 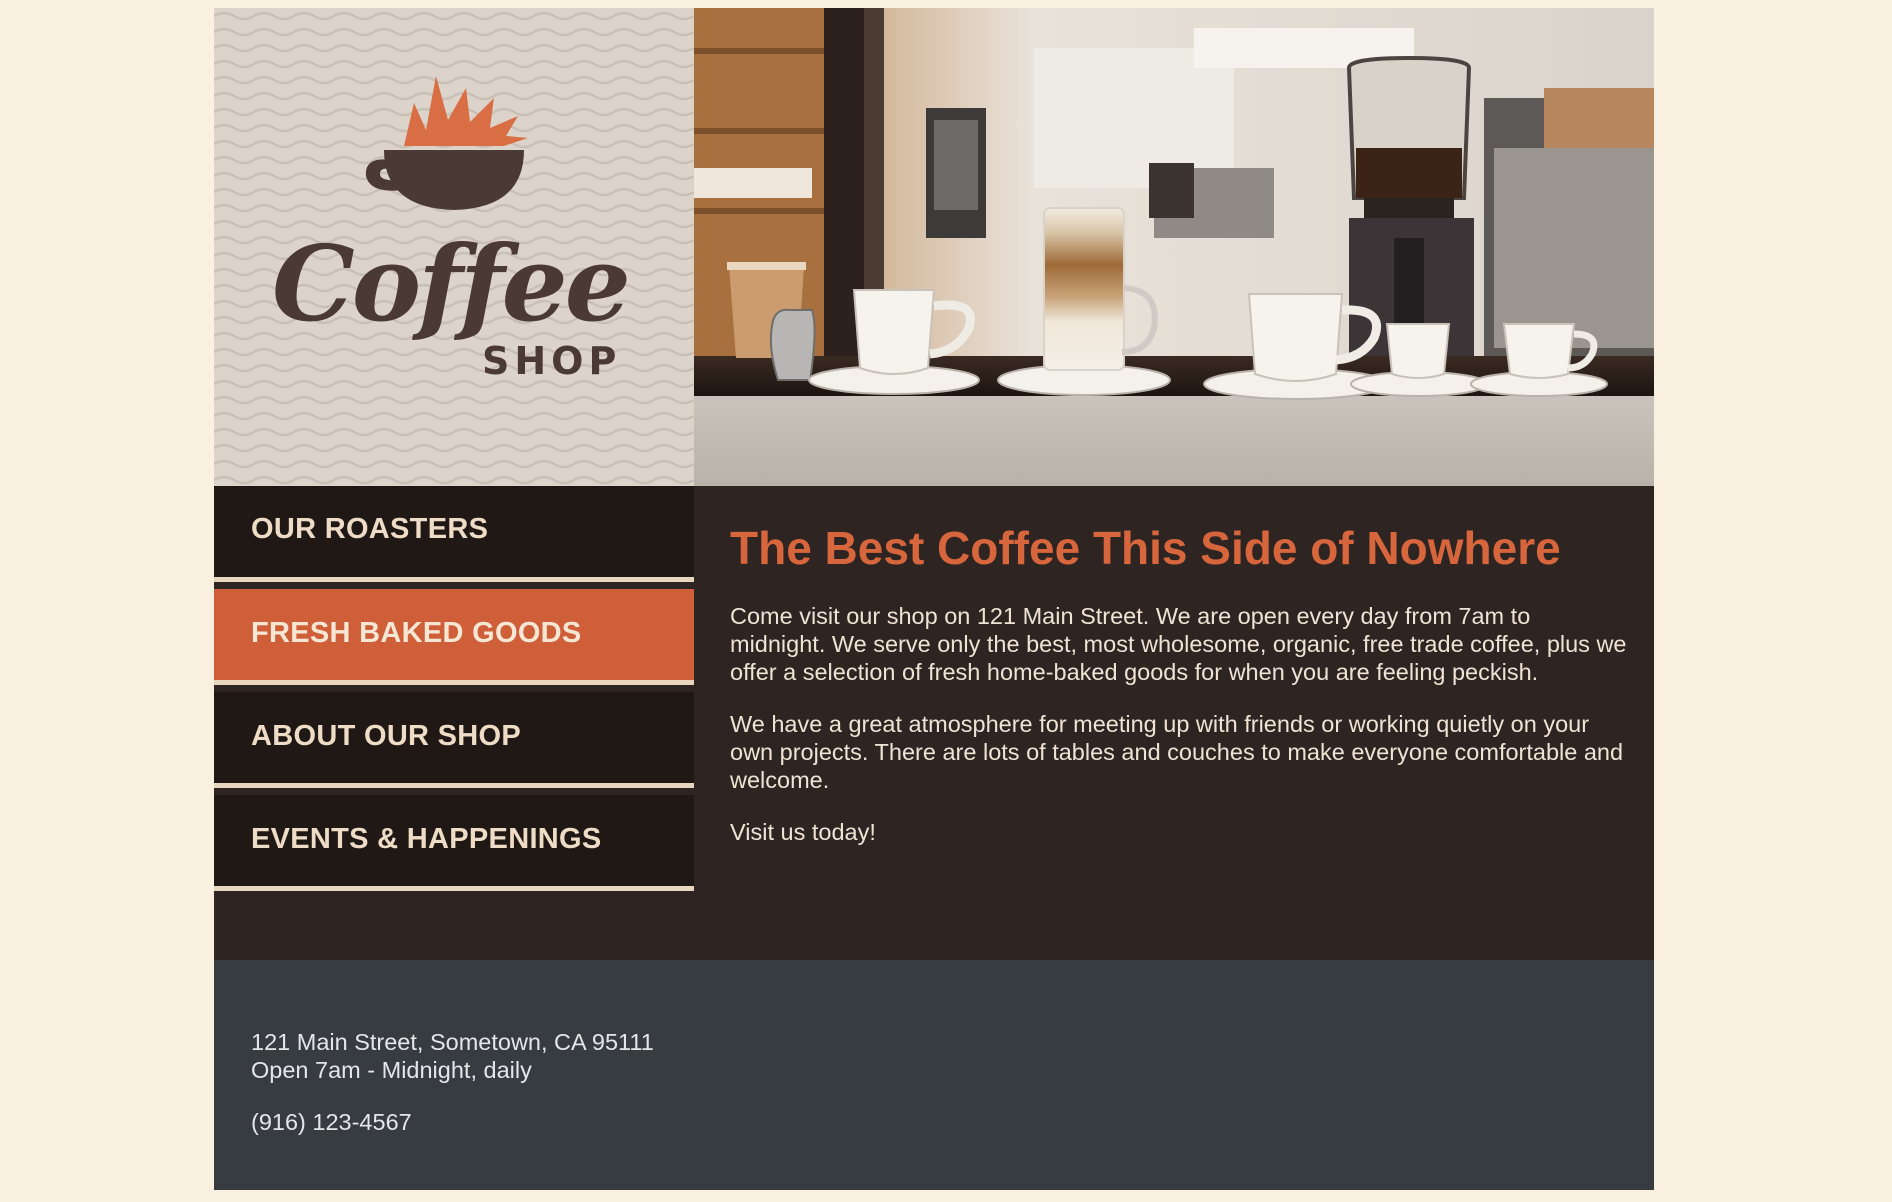 I want to click on footer-hours: Open 7am - Midnight, daily, so click(x=391, y=1070).